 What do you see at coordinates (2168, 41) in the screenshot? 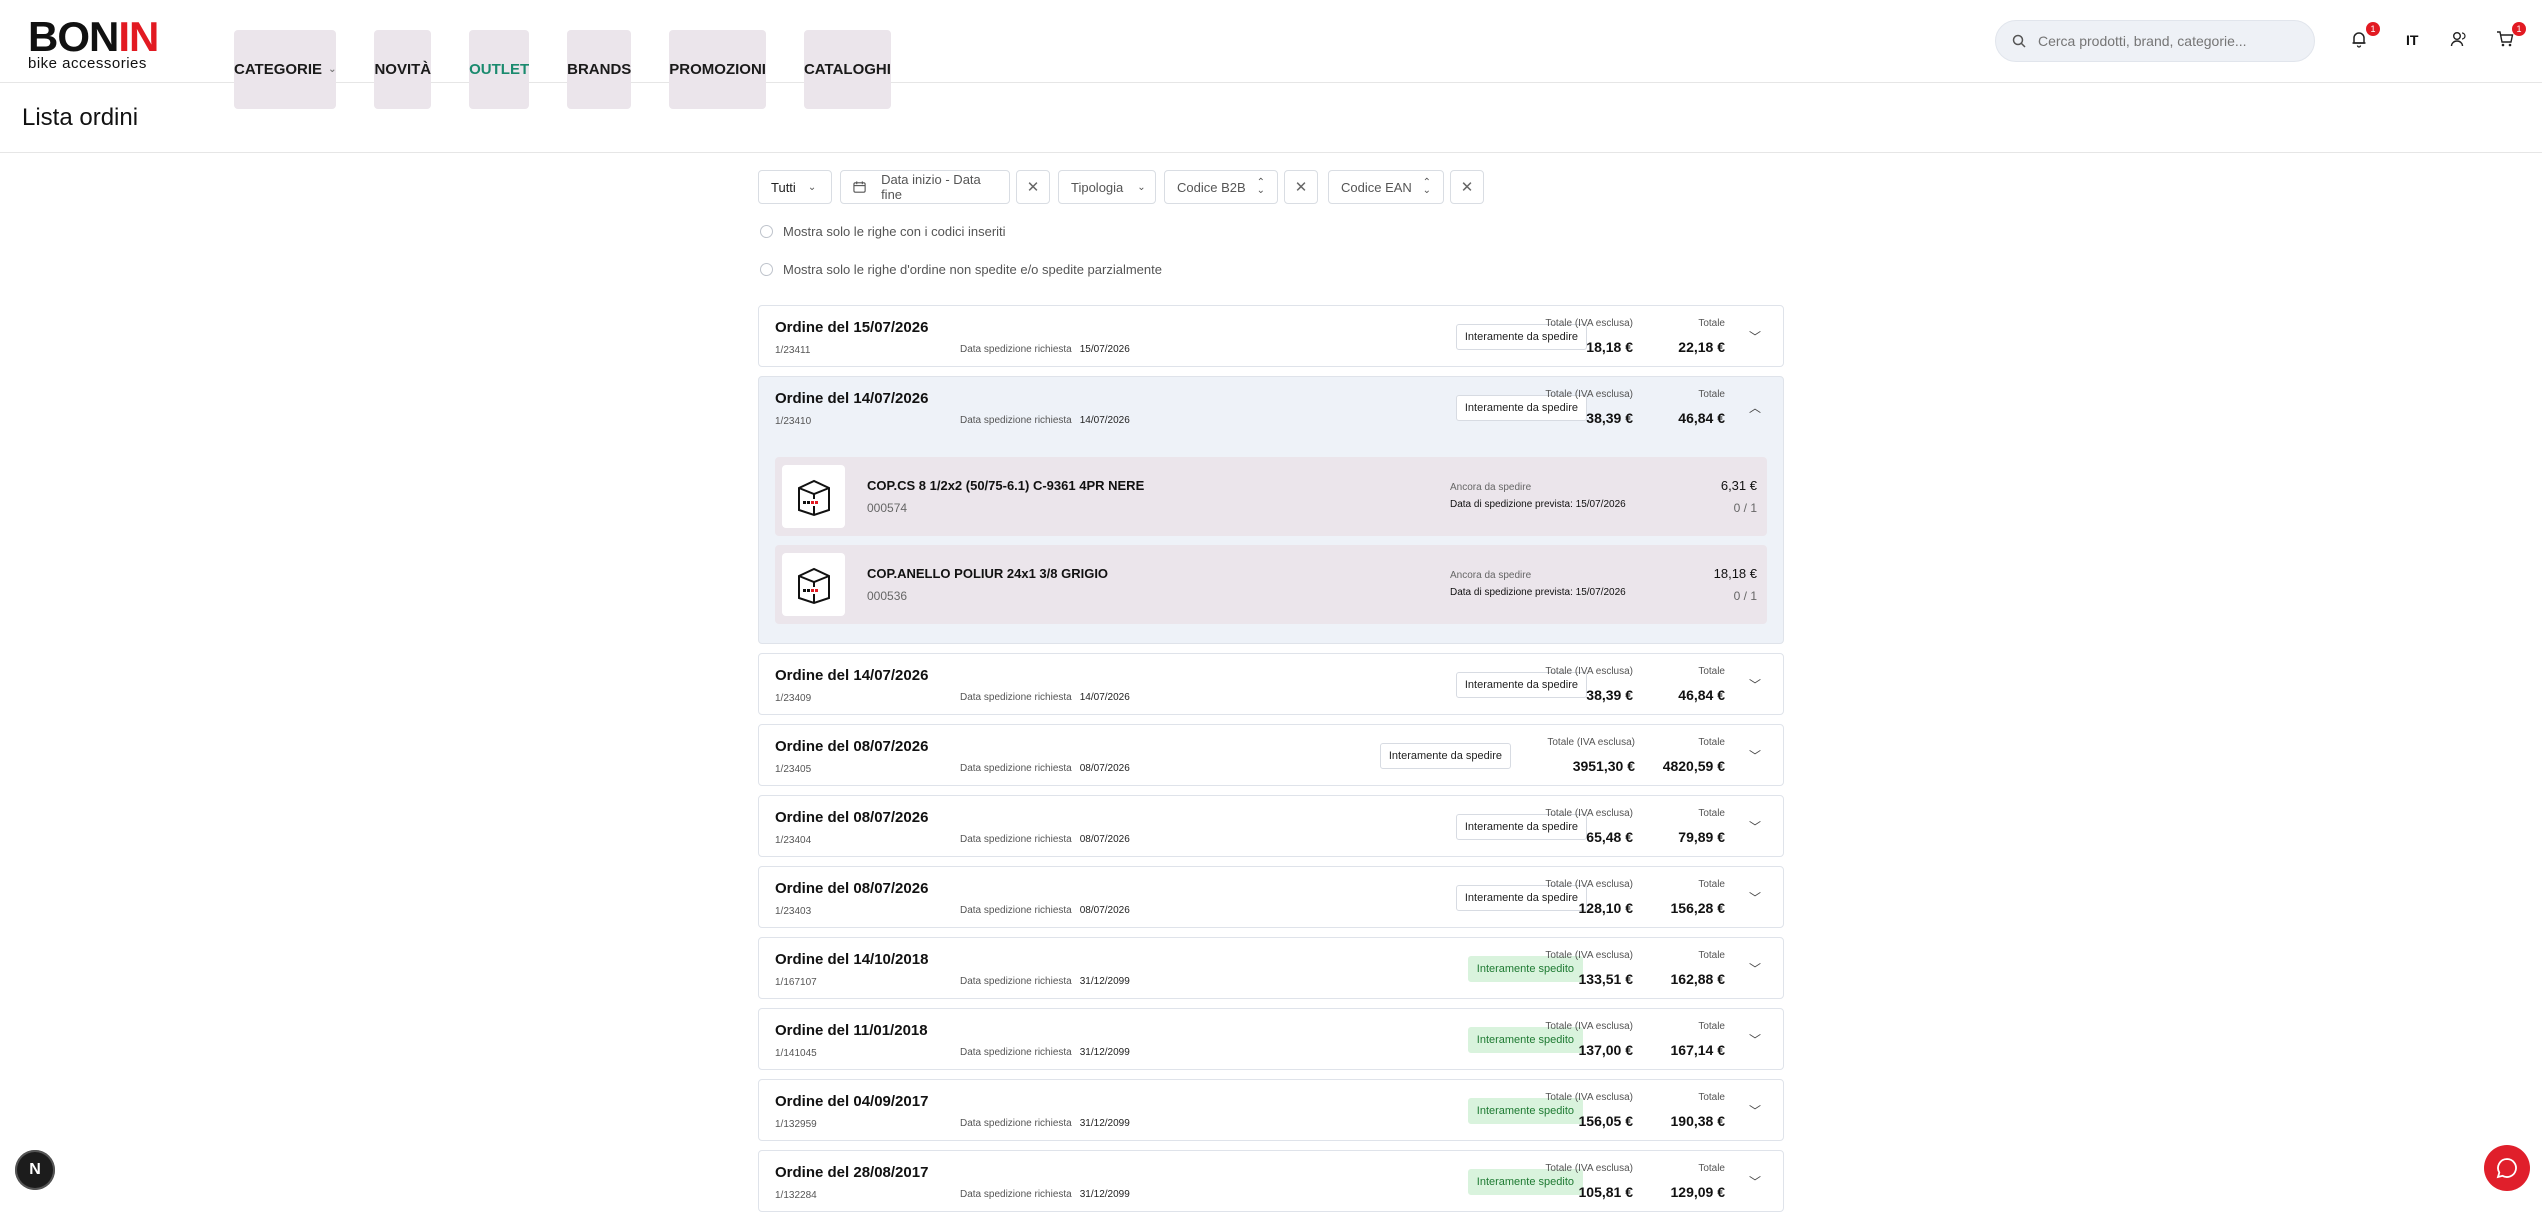
I see `search-input` at bounding box center [2168, 41].